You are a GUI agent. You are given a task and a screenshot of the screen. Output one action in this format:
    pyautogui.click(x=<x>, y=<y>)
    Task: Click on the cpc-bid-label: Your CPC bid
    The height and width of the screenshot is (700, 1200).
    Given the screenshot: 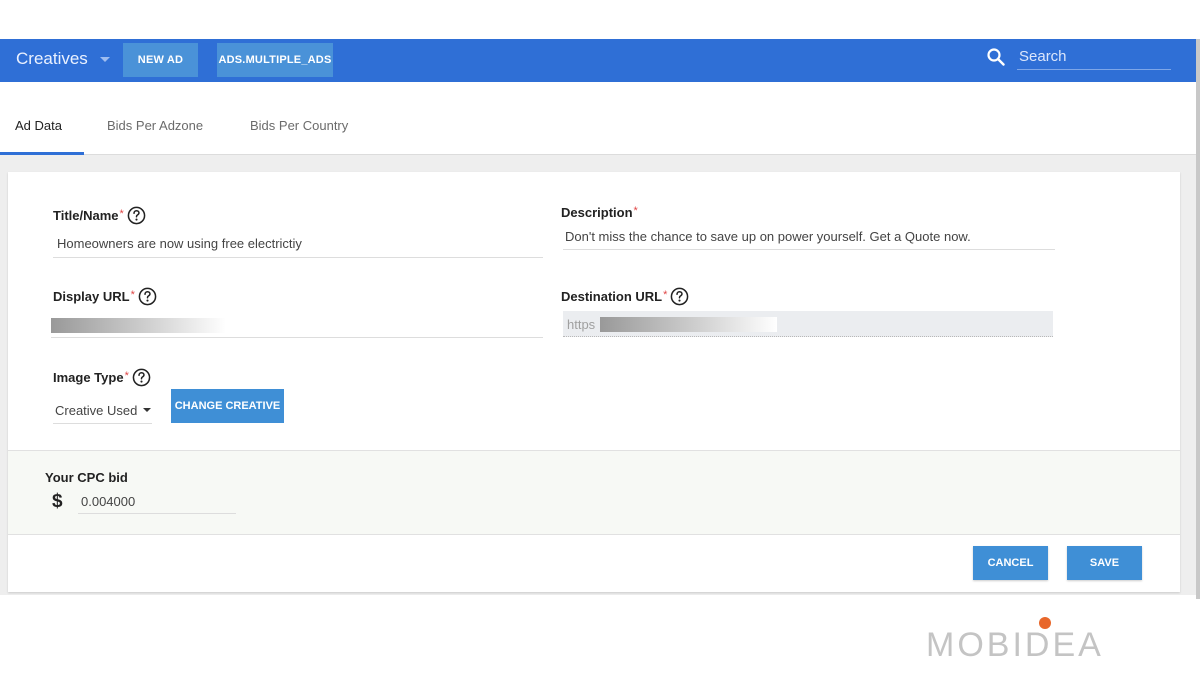 What is the action you would take?
    pyautogui.click(x=86, y=477)
    